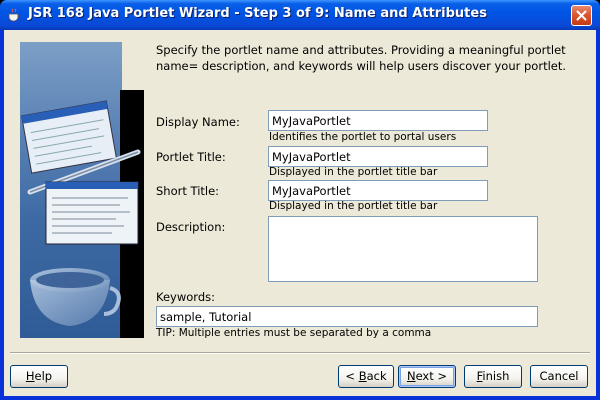  What do you see at coordinates (188, 191) in the screenshot?
I see `short-title-label: Short Title:` at bounding box center [188, 191].